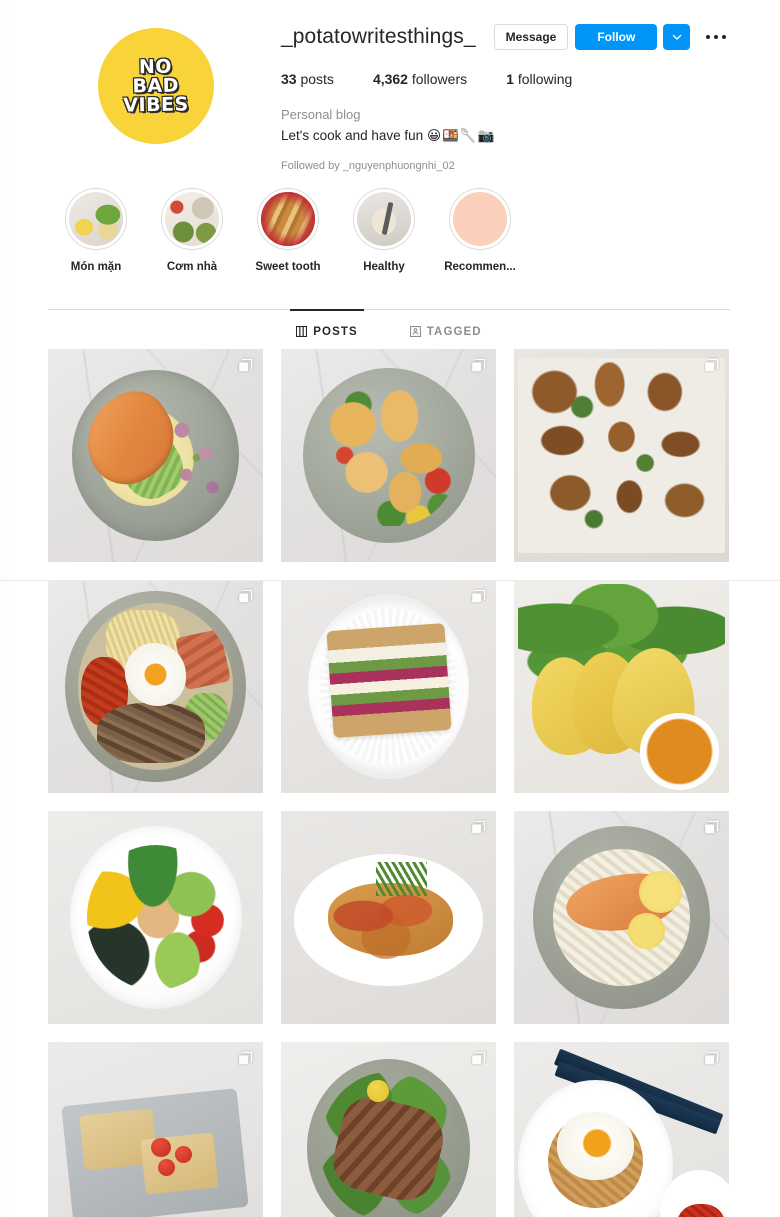 Image resolution: width=780 pixels, height=1217 pixels. What do you see at coordinates (150, 733) in the screenshot?
I see `beef-shape` at bounding box center [150, 733].